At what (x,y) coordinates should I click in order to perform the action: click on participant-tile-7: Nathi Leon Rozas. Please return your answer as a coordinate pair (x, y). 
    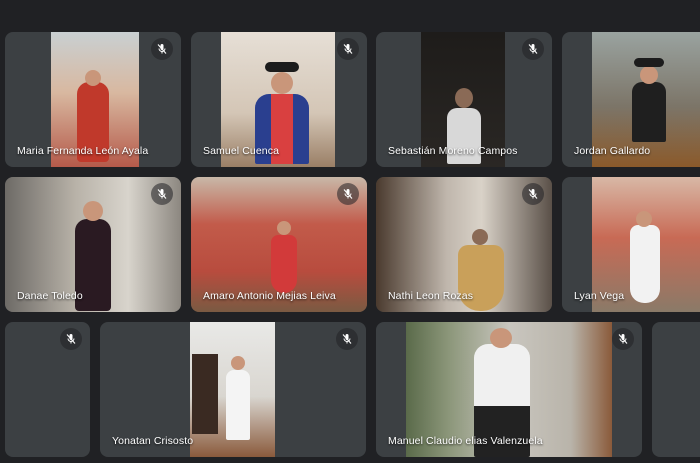
    Looking at the image, I should click on (464, 244).